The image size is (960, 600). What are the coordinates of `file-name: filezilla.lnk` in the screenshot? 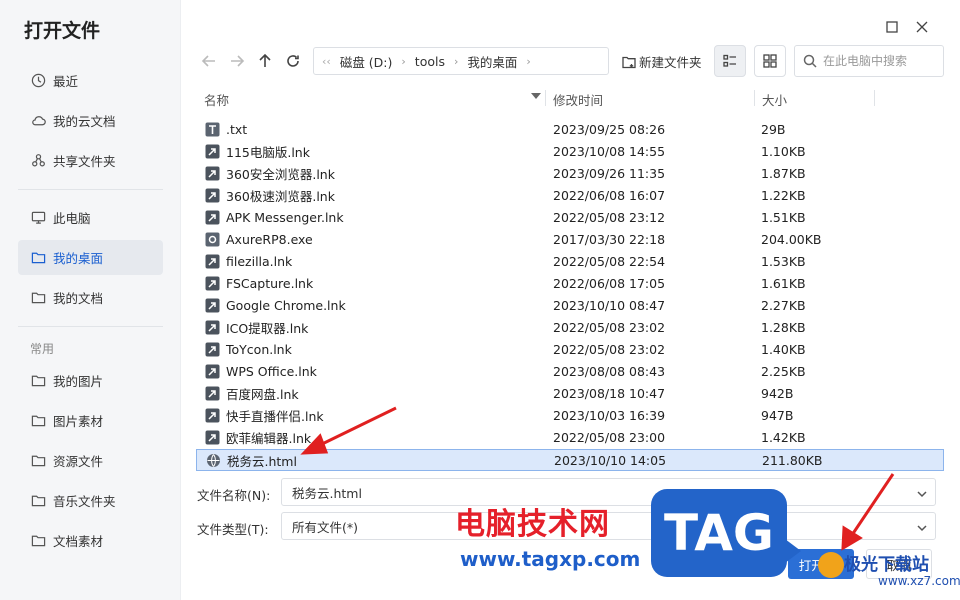 It's located at (259, 261).